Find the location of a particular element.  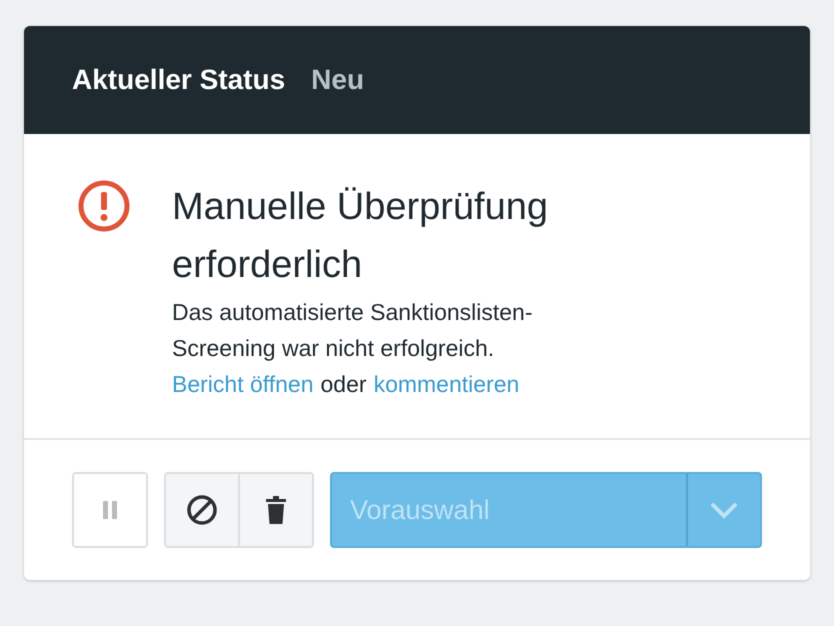

chevron-down-icon is located at coordinates (724, 510).